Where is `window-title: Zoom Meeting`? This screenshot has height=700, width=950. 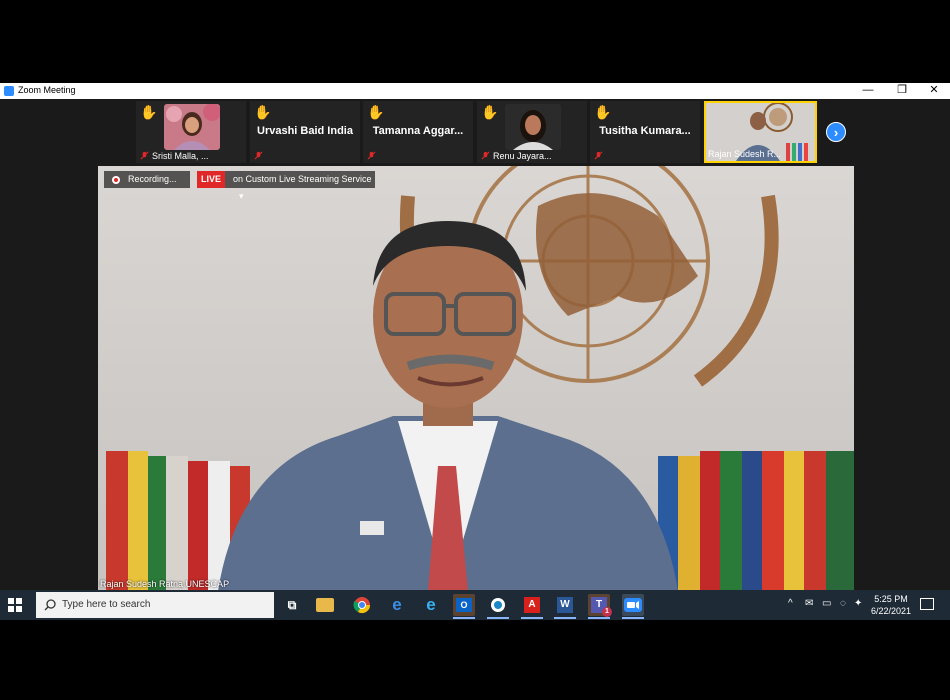
window-title: Zoom Meeting is located at coordinates (47, 90).